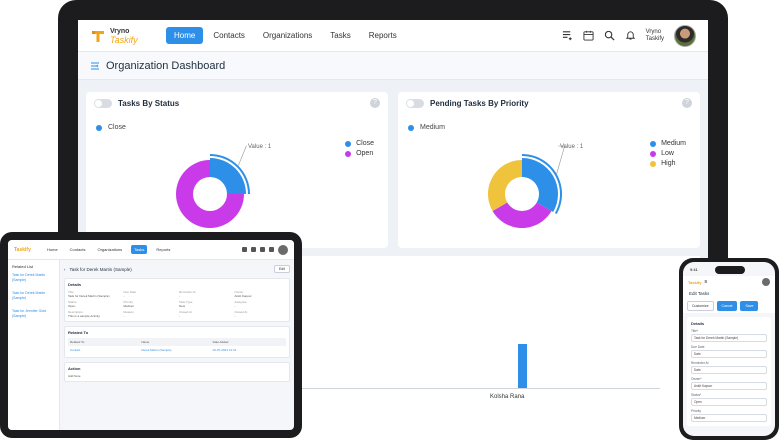  What do you see at coordinates (287, 35) in the screenshot?
I see `nav-link-organizations: Organizations` at bounding box center [287, 35].